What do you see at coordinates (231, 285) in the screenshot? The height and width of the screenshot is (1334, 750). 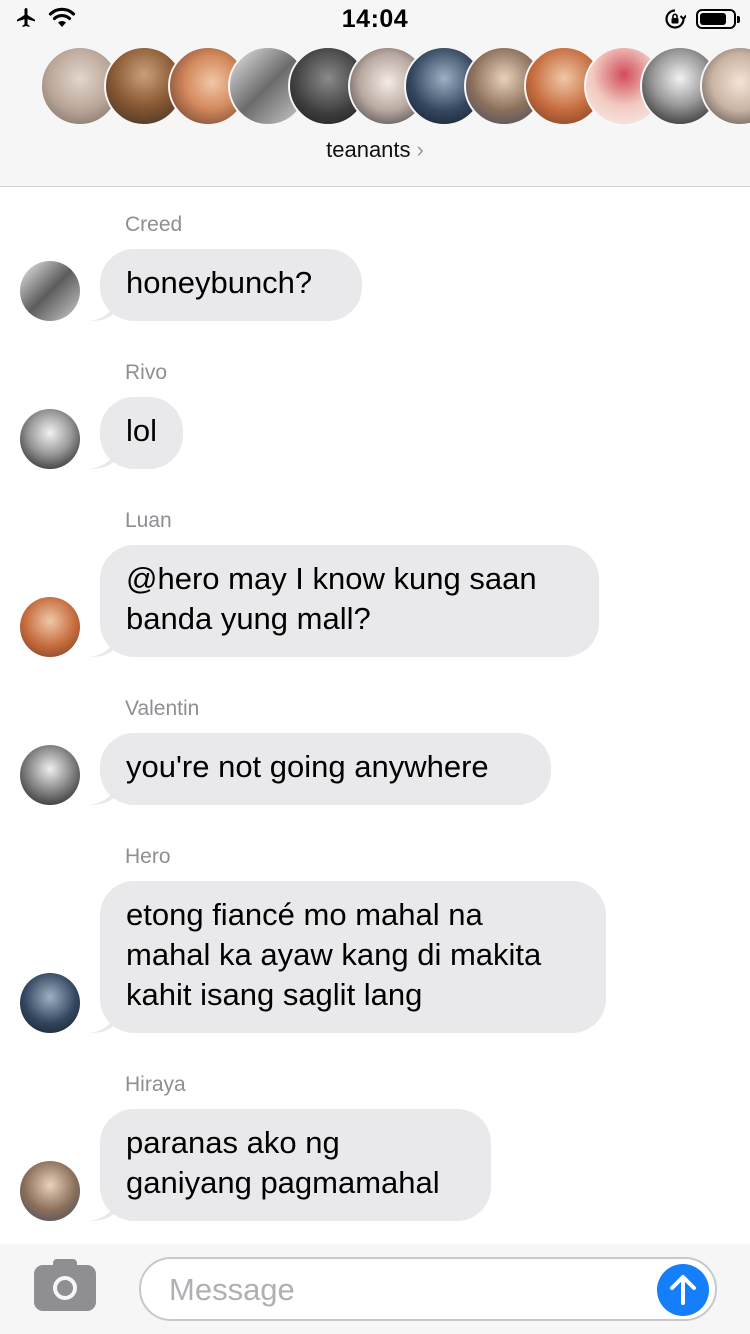 I see `message-bubble: honeybunch?` at bounding box center [231, 285].